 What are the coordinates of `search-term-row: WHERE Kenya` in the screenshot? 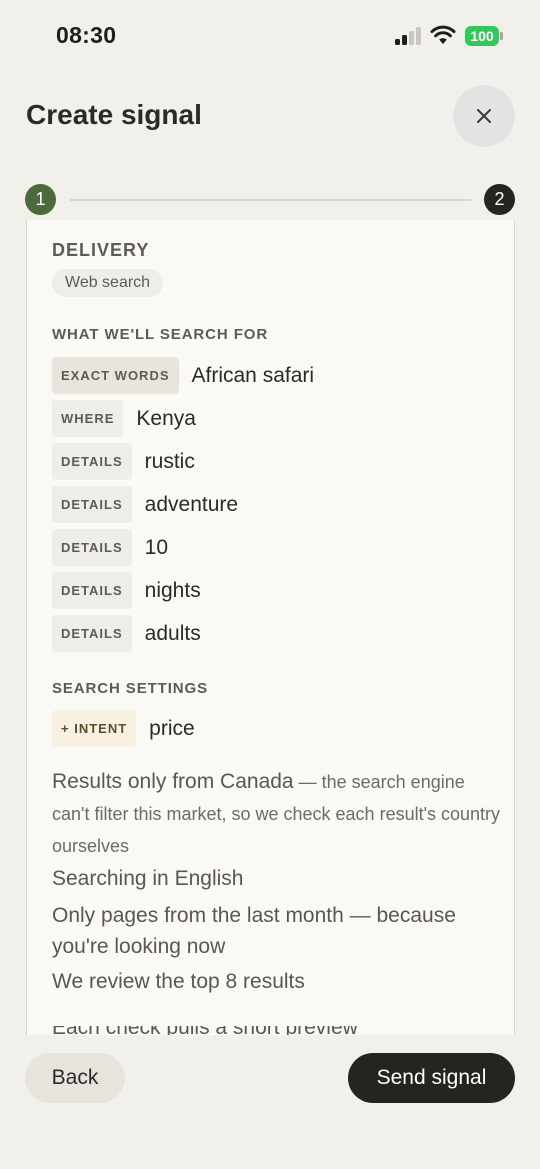 It's located at (124, 418).